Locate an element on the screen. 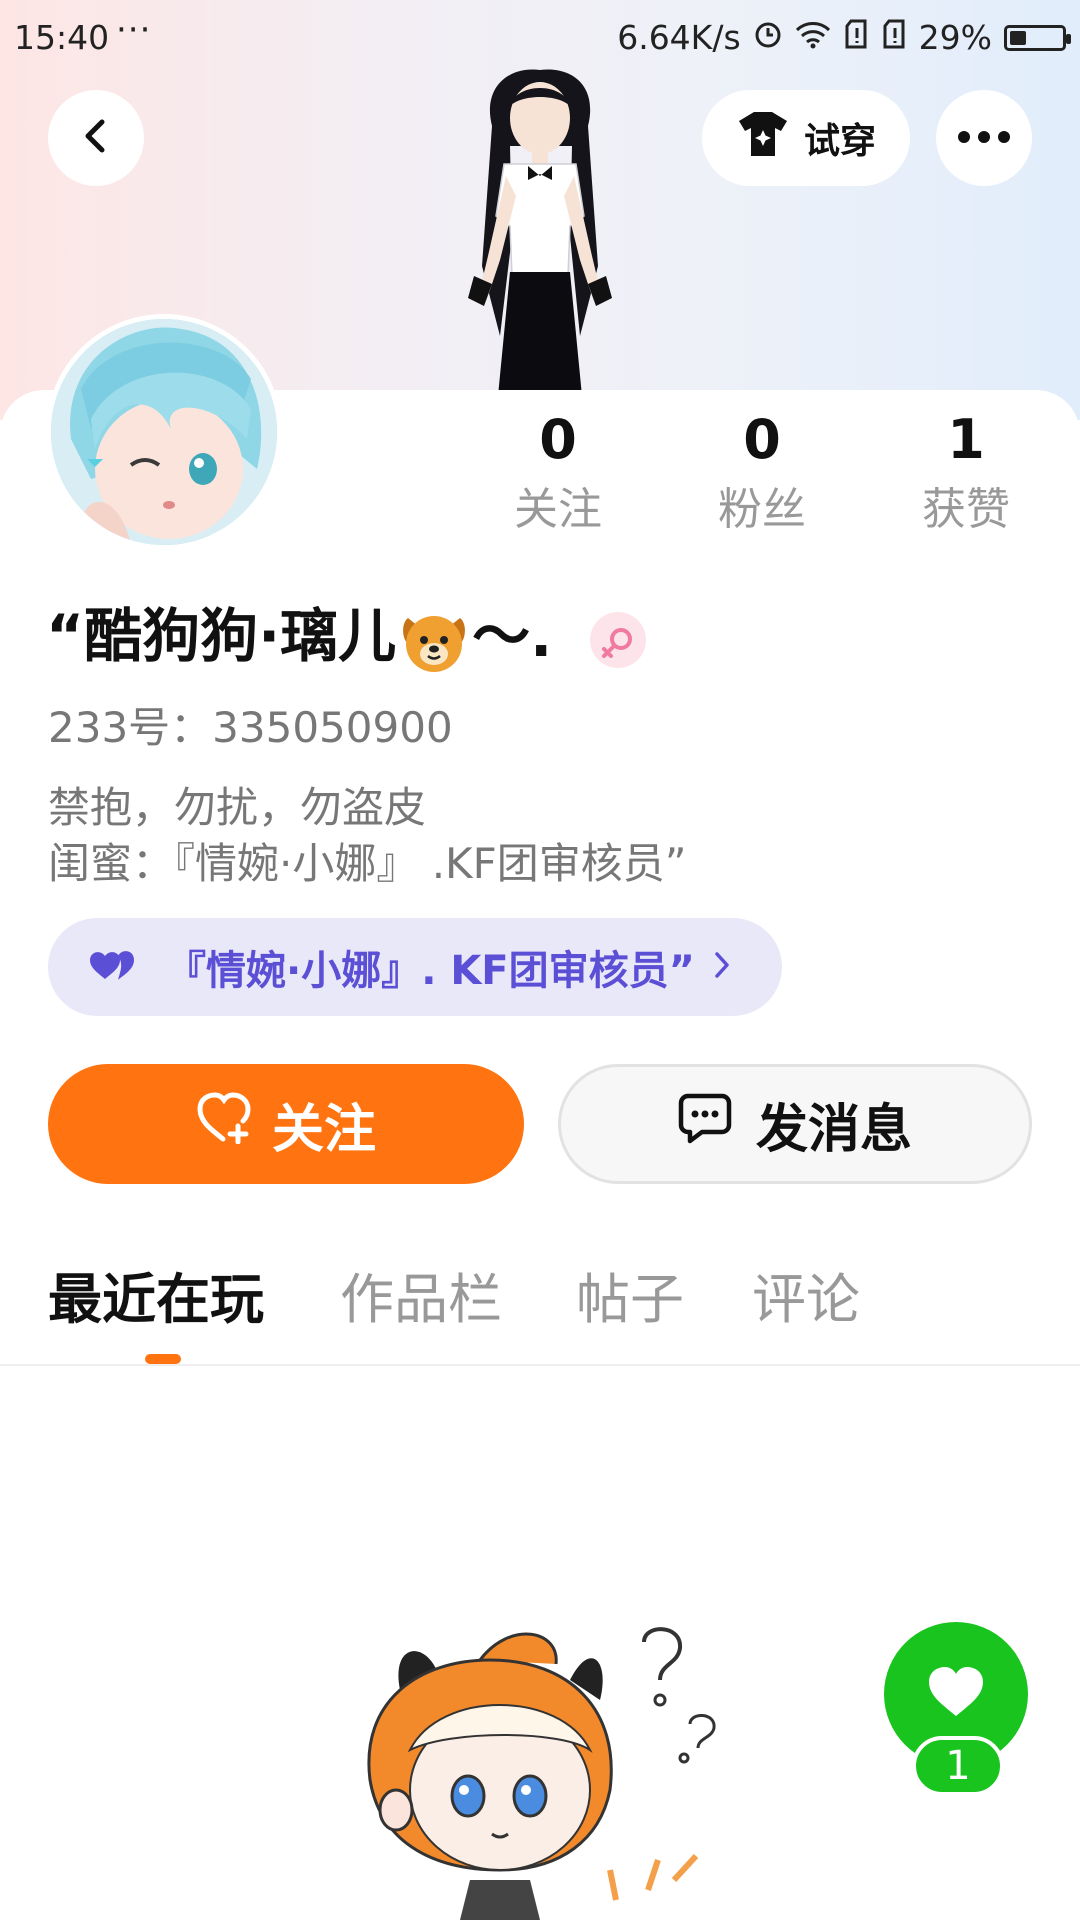 This screenshot has width=1080, height=1924. profile-nickname: “酷狗狗·璃儿 〜. is located at coordinates (346, 636).